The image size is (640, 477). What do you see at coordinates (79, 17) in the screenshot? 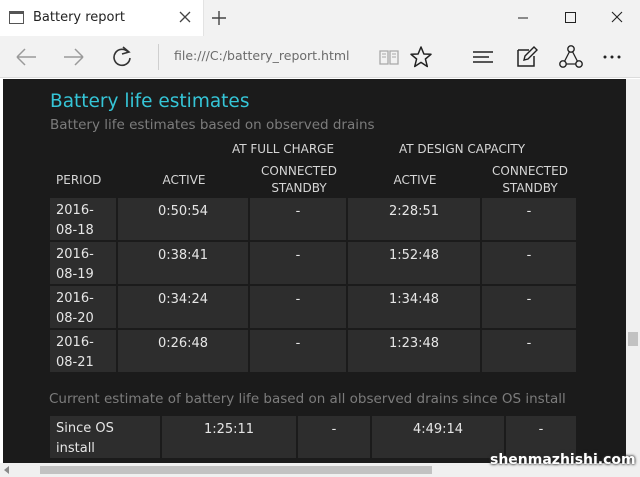
I see `tab-title: Battery report` at bounding box center [79, 17].